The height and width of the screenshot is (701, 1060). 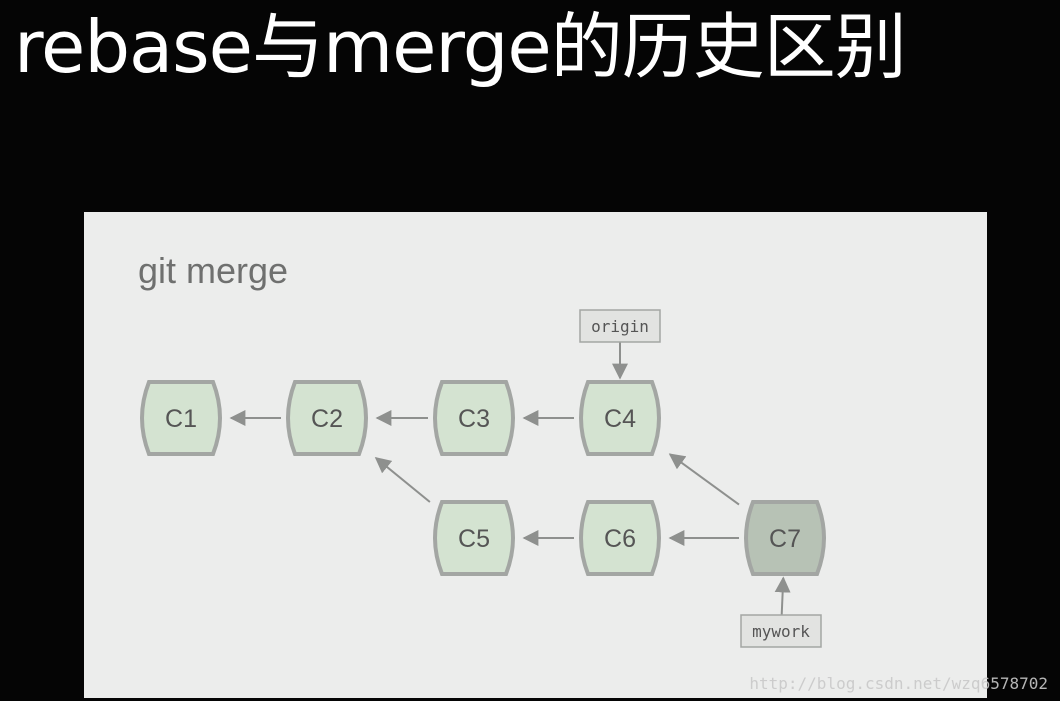 I want to click on commit-node-c2: C2, so click(x=327, y=418).